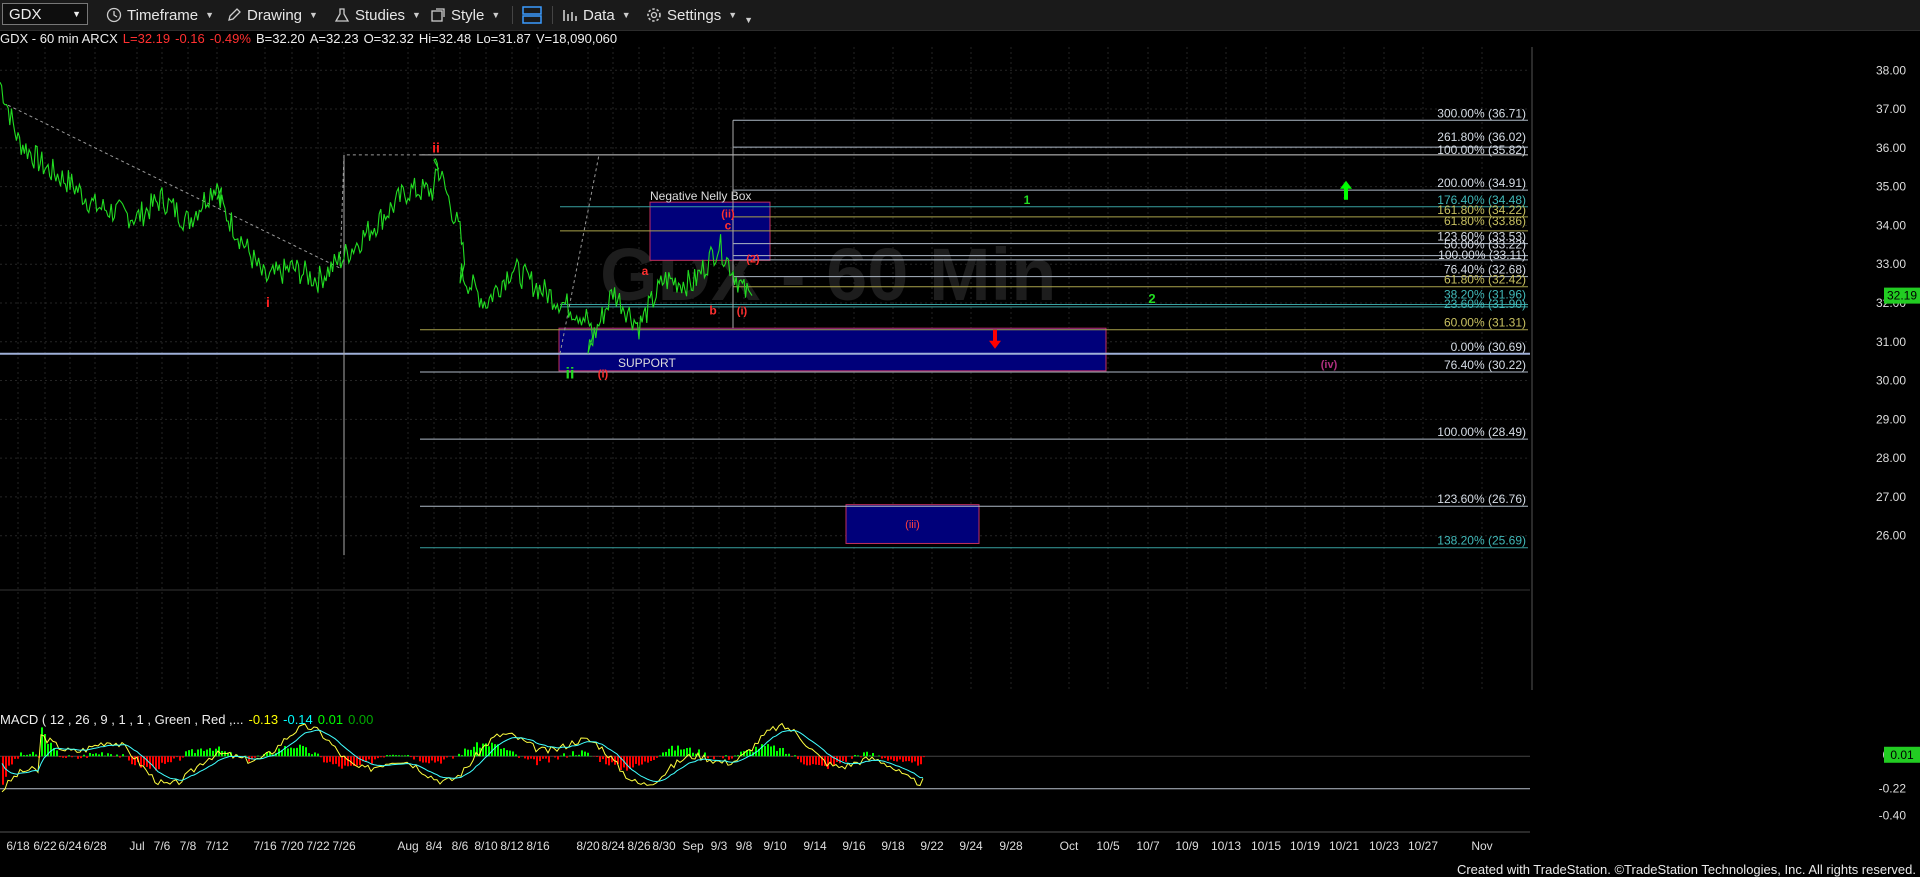  Describe the element at coordinates (613, 846) in the screenshot. I see `time-tick: 8/24` at that location.